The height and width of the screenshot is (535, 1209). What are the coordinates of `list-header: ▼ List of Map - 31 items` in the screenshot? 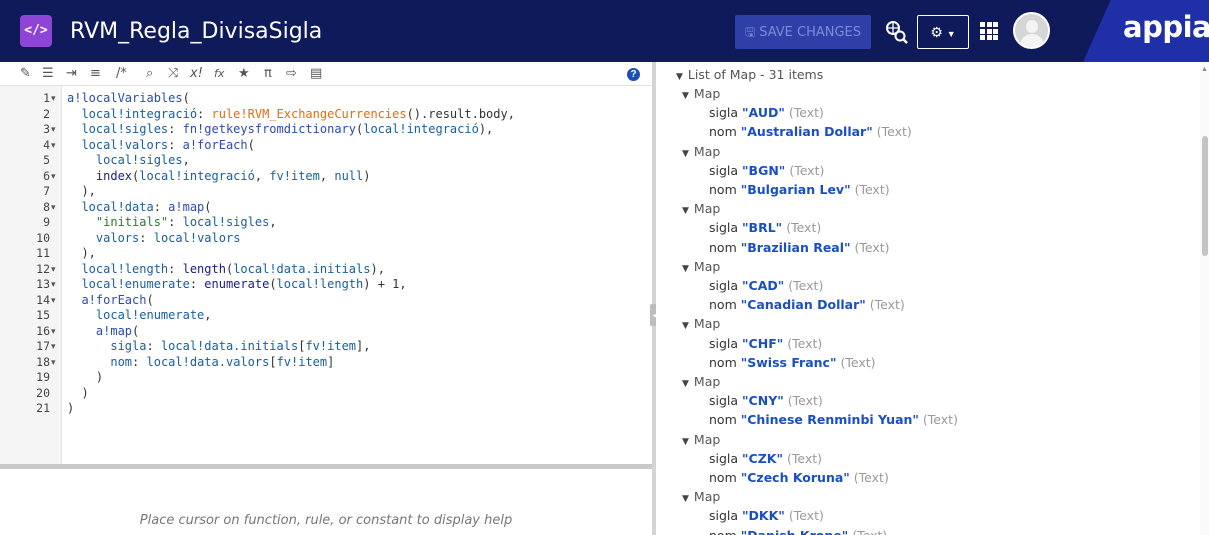 It's located at (749, 74).